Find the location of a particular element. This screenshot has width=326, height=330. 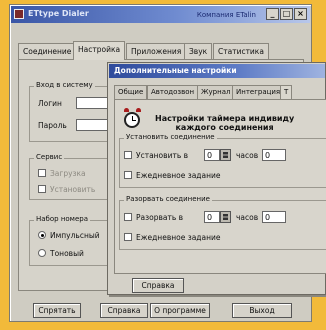

tab-settings: Настройка is located at coordinates (99, 50).